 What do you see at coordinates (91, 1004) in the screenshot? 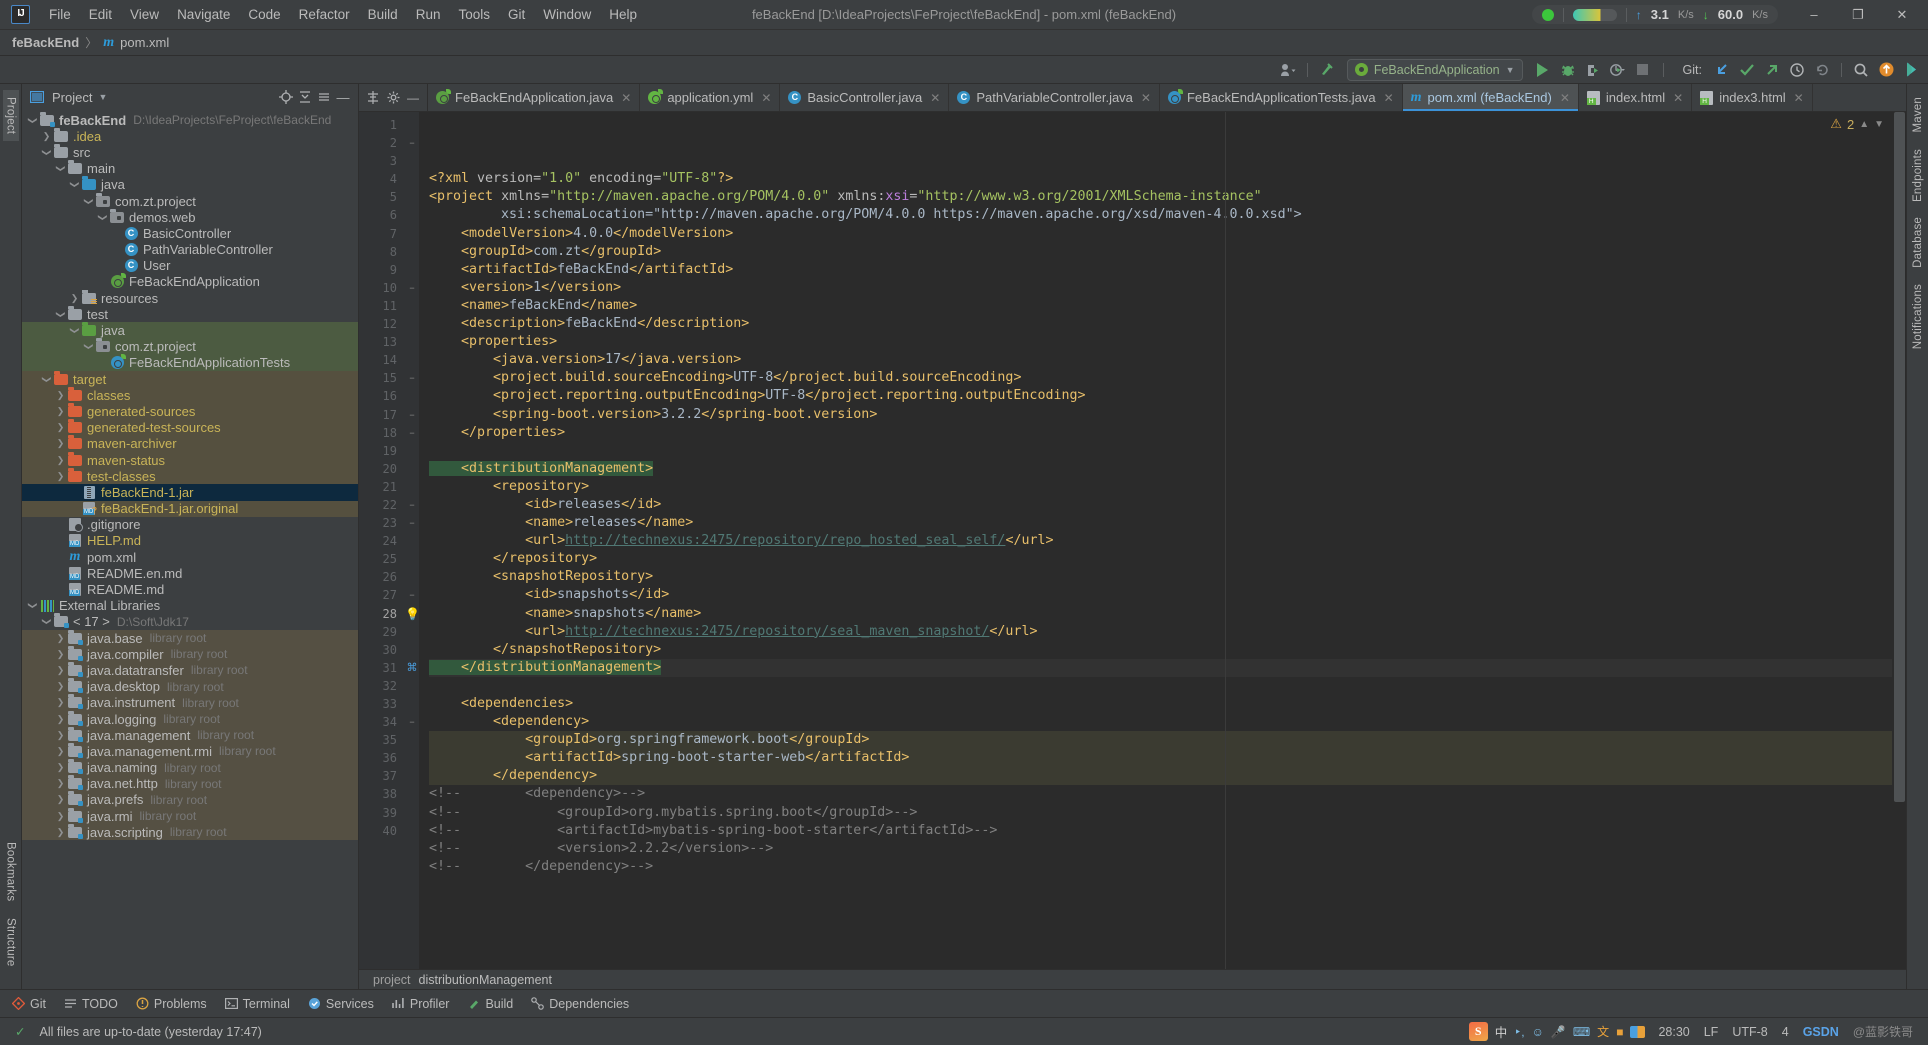
I see `tool-window-todo: TODO` at bounding box center [91, 1004].